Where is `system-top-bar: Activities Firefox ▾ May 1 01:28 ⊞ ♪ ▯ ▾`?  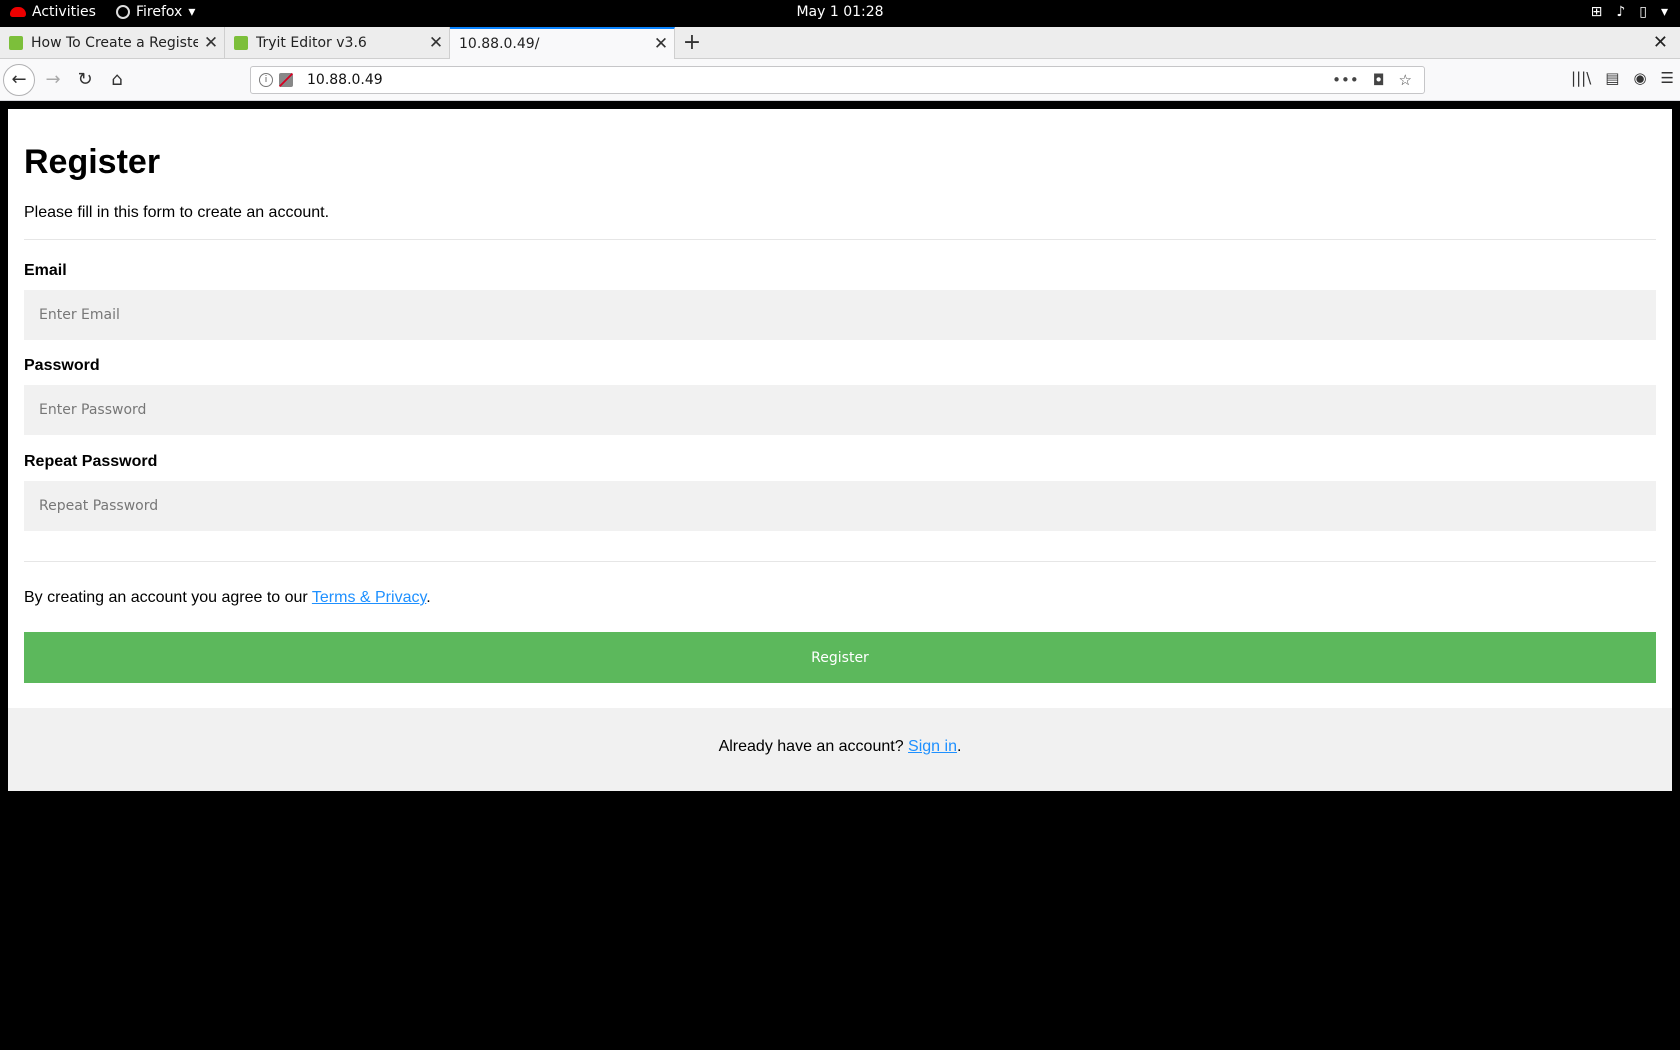 system-top-bar: Activities Firefox ▾ May 1 01:28 ⊞ ♪ ▯ ▾ is located at coordinates (840, 13).